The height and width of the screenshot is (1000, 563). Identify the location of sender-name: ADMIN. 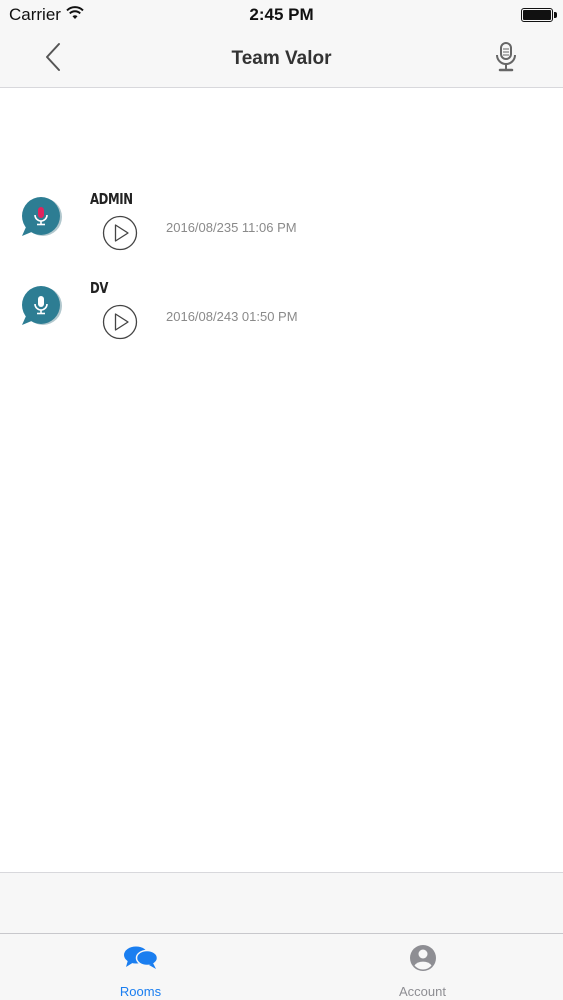
(111, 199).